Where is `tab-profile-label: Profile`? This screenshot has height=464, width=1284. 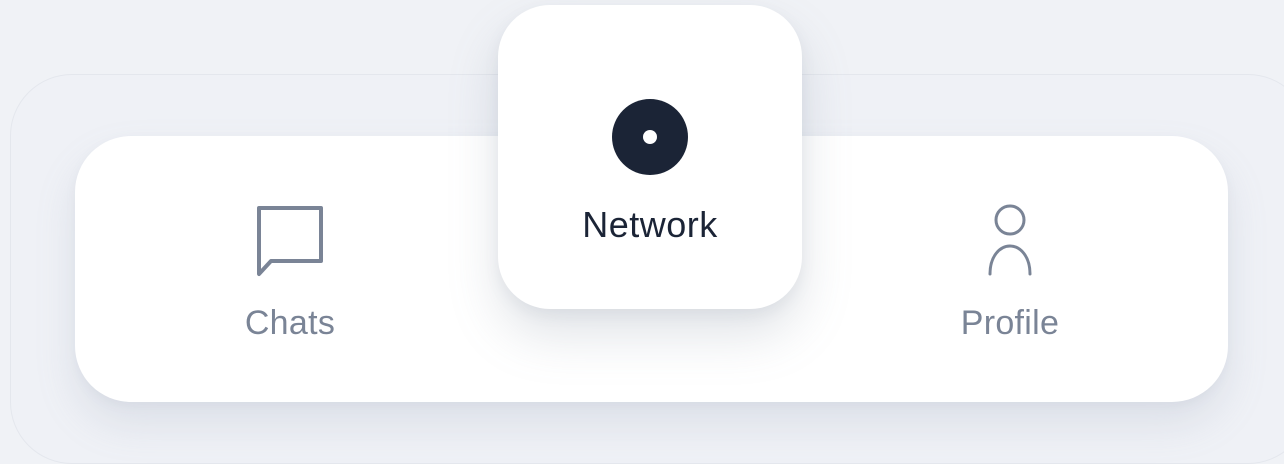
tab-profile-label: Profile is located at coordinates (1010, 323).